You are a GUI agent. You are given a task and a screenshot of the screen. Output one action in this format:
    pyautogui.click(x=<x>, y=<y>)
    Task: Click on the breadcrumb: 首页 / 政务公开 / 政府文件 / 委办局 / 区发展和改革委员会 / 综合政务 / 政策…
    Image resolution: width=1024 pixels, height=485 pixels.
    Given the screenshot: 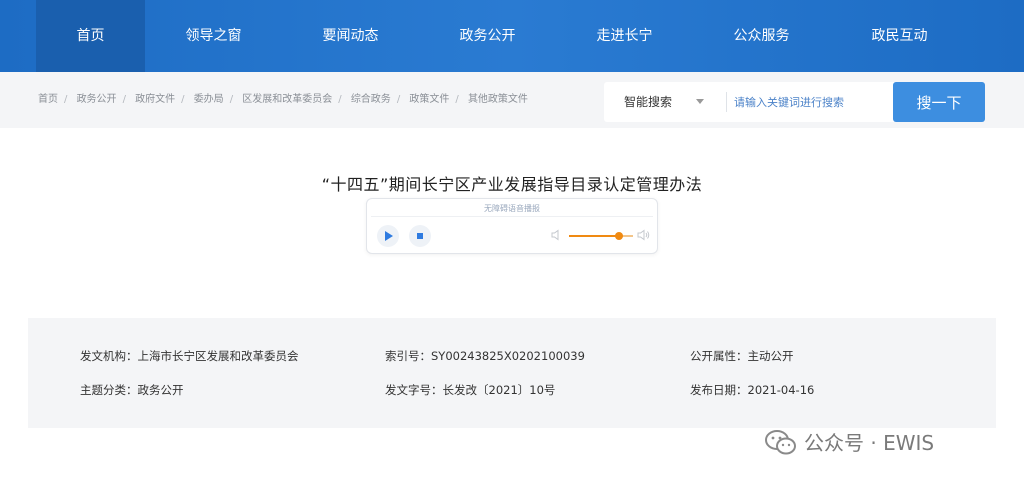 What is the action you would take?
    pyautogui.click(x=283, y=100)
    